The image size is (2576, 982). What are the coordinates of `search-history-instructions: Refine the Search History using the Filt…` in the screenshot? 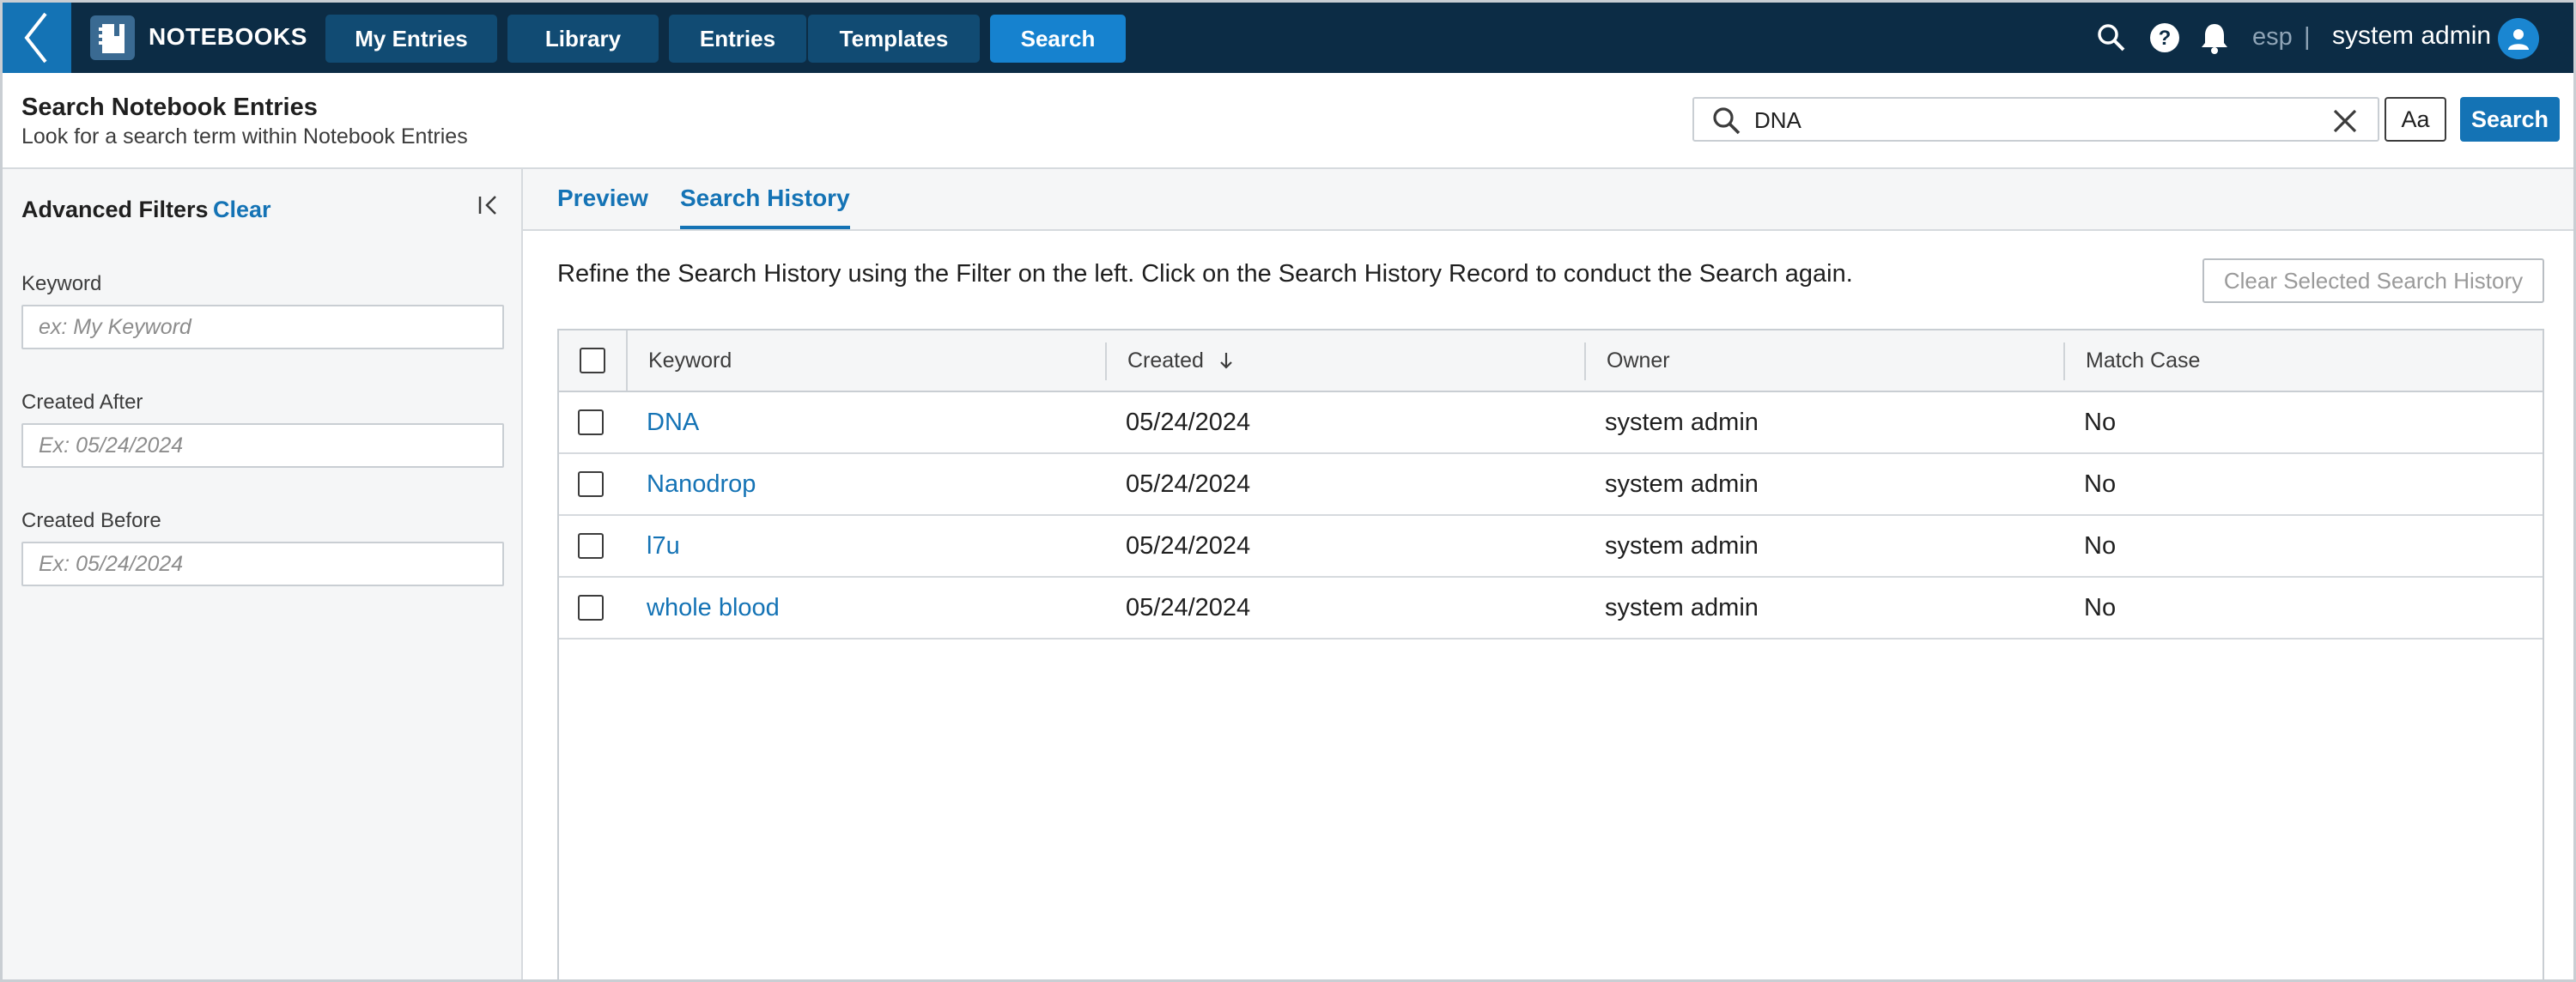 It's located at (1205, 274).